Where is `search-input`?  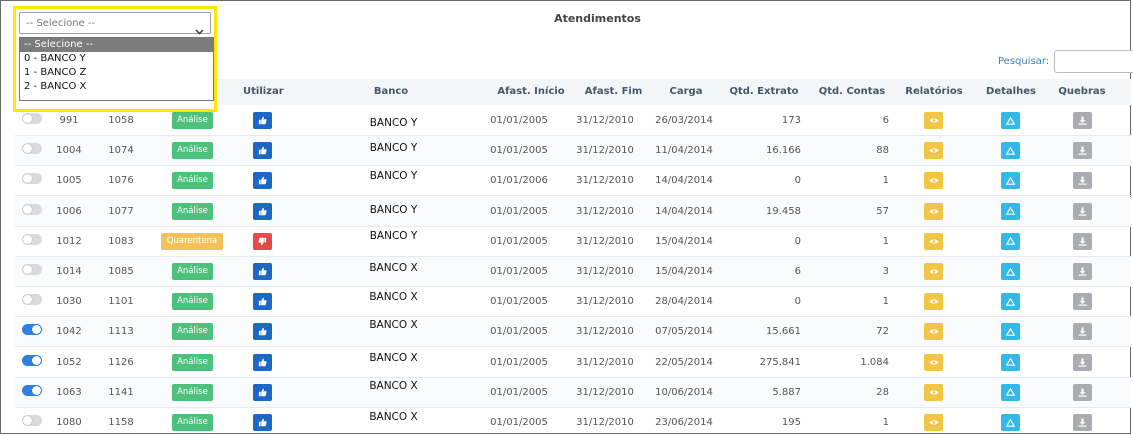
search-input is located at coordinates (1093, 61).